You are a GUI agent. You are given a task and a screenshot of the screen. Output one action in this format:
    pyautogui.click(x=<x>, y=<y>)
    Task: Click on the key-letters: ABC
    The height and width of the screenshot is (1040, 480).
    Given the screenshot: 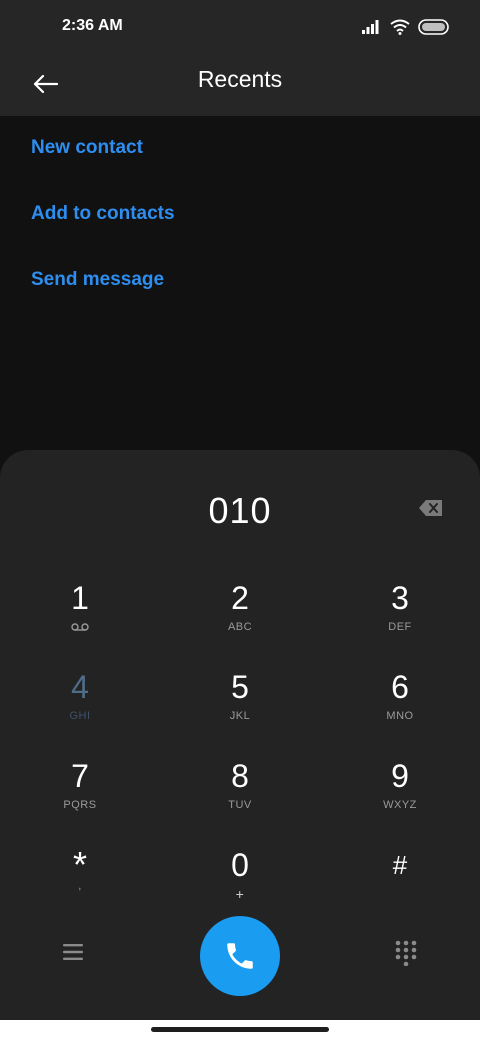 What is the action you would take?
    pyautogui.click(x=240, y=627)
    